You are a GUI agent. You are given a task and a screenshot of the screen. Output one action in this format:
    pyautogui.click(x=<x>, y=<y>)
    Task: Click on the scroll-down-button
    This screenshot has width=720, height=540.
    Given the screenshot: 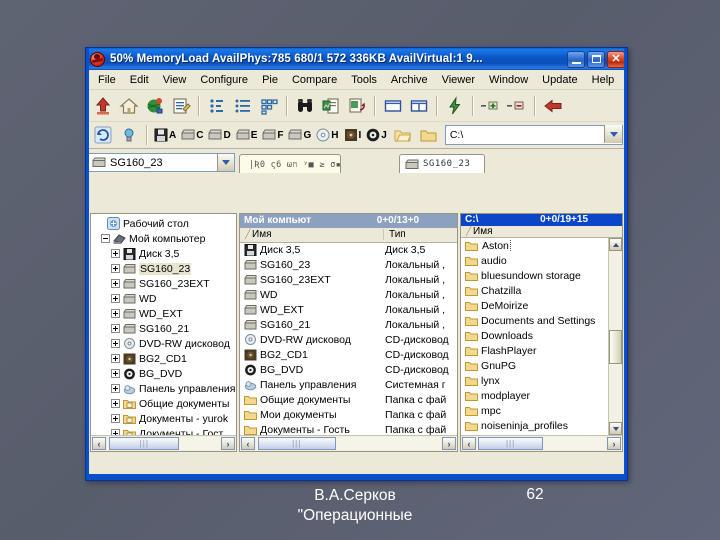 What is the action you would take?
    pyautogui.click(x=615, y=429)
    